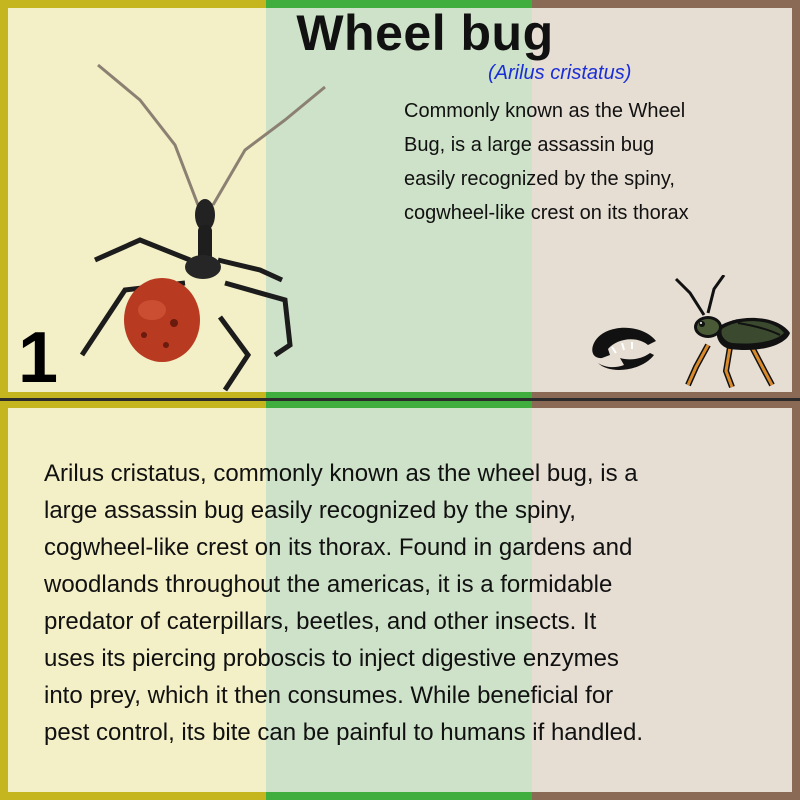 The image size is (800, 800). I want to click on claw-icon, so click(624, 348).